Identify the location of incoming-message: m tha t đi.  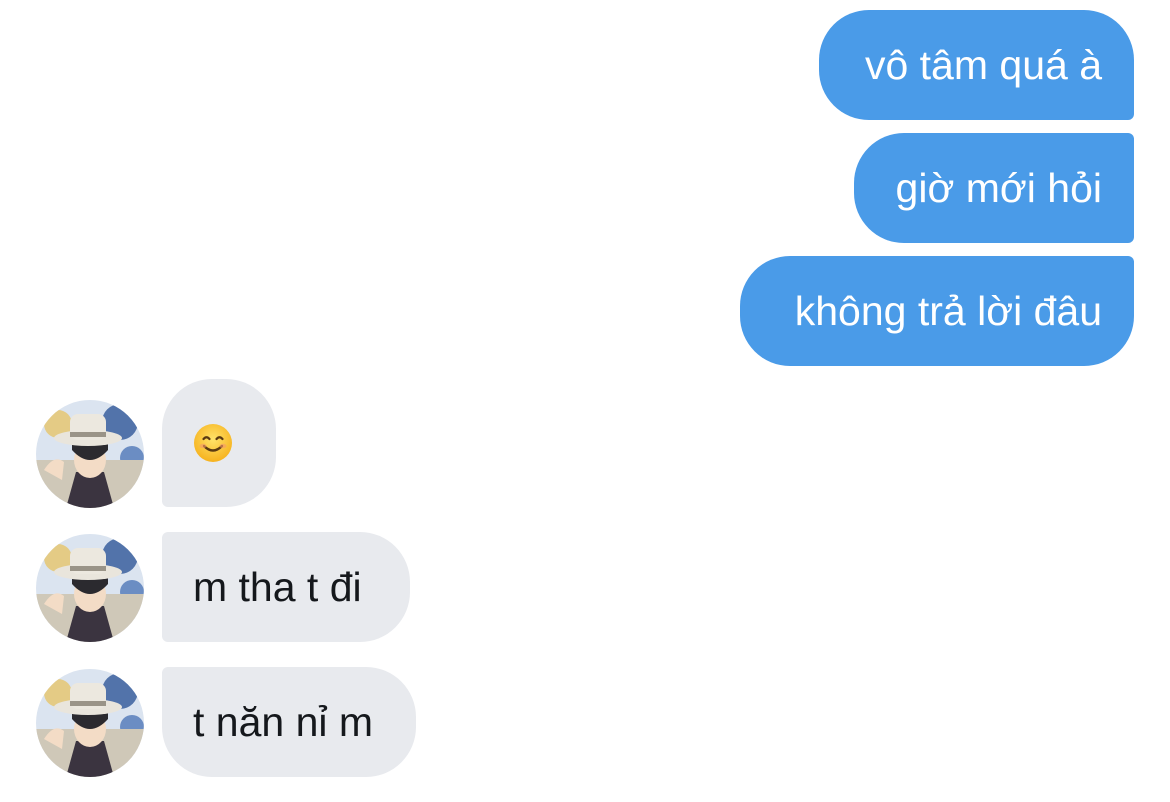
(286, 587).